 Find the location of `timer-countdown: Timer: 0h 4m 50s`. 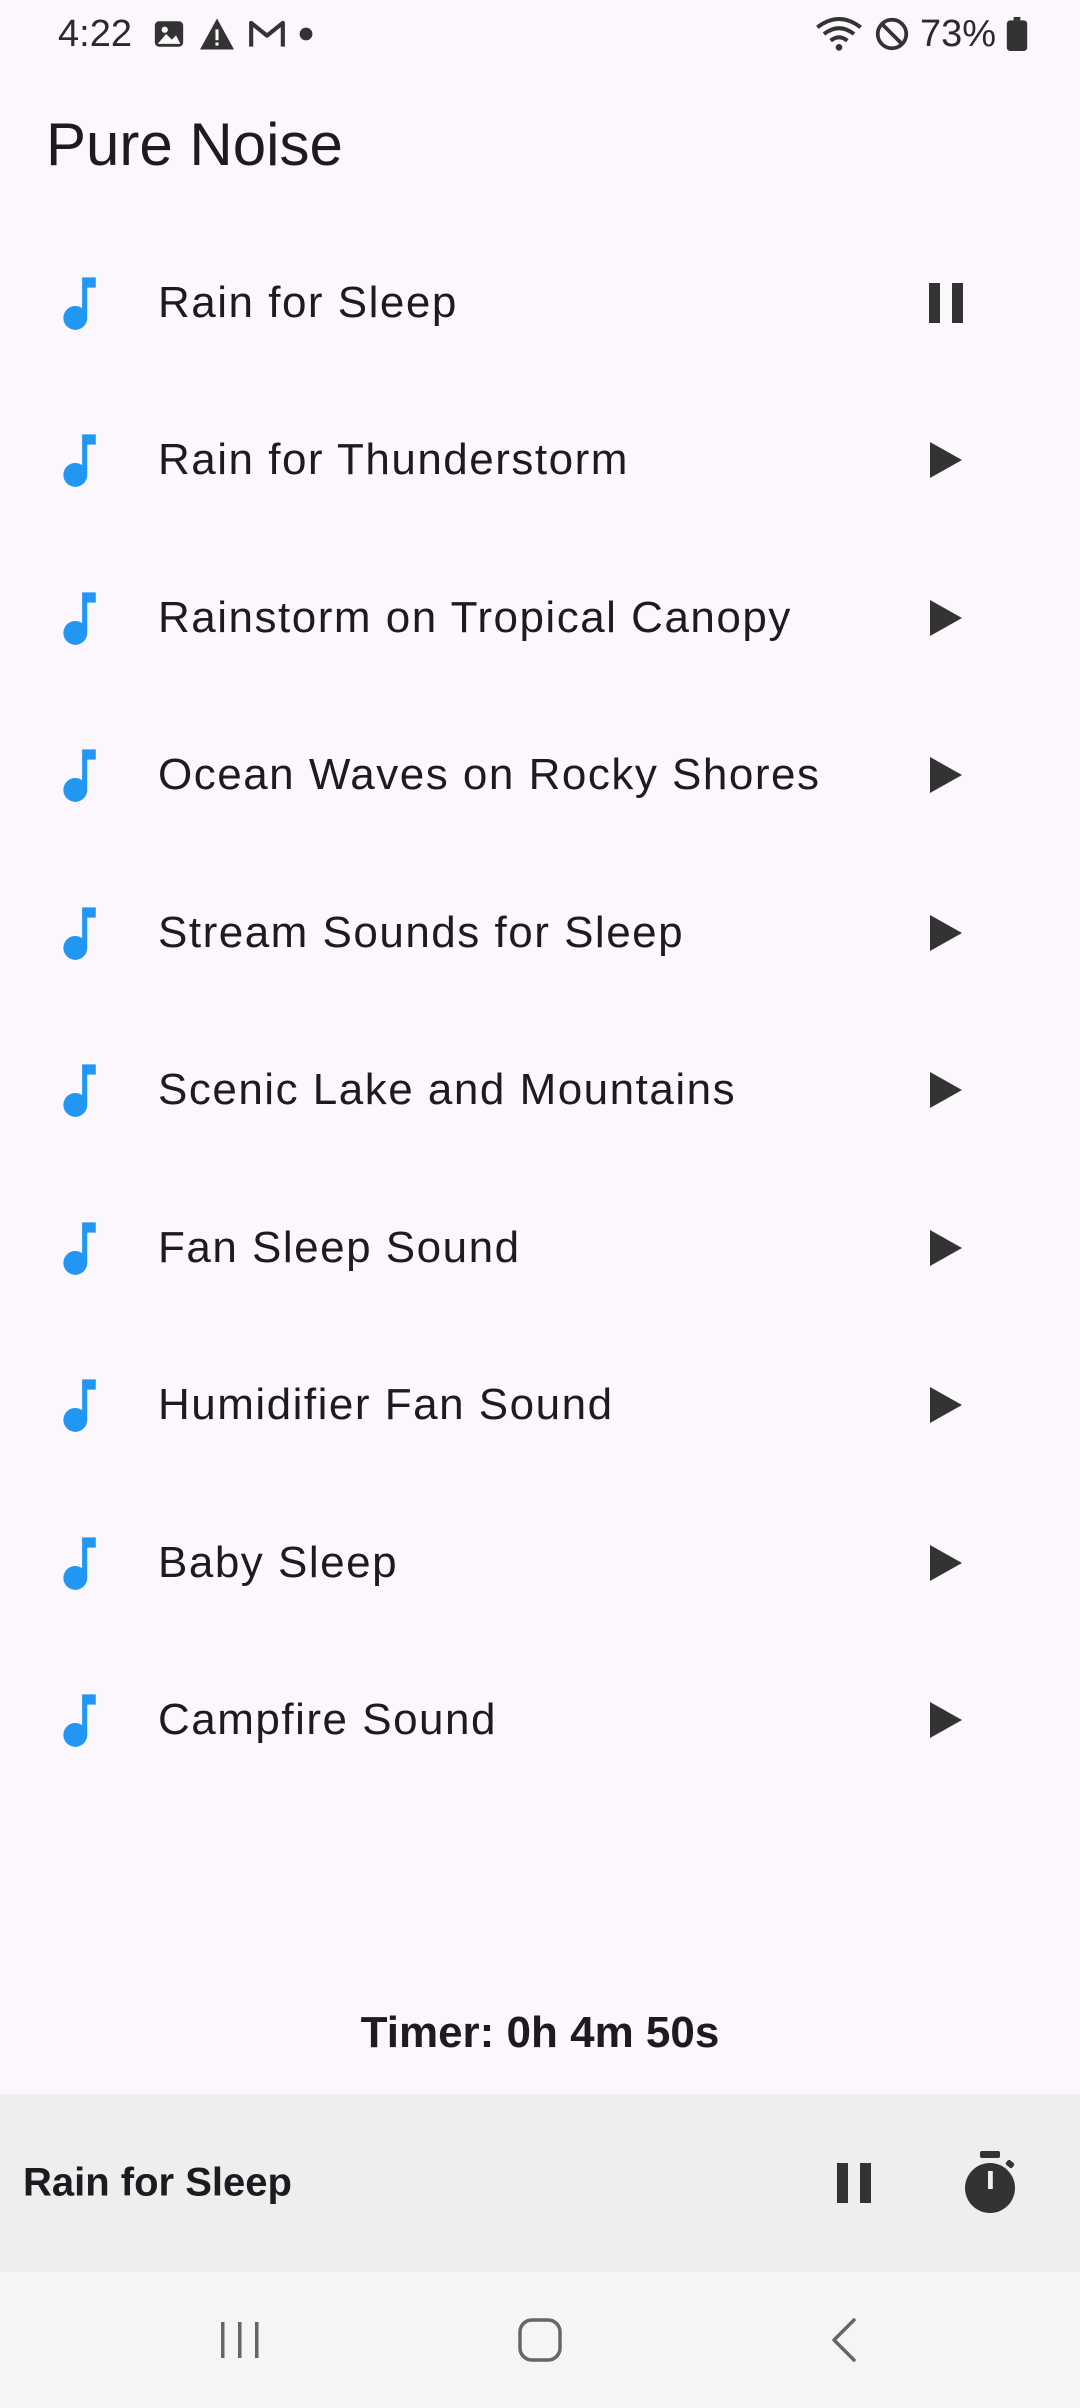

timer-countdown: Timer: 0h 4m 50s is located at coordinates (540, 2032).